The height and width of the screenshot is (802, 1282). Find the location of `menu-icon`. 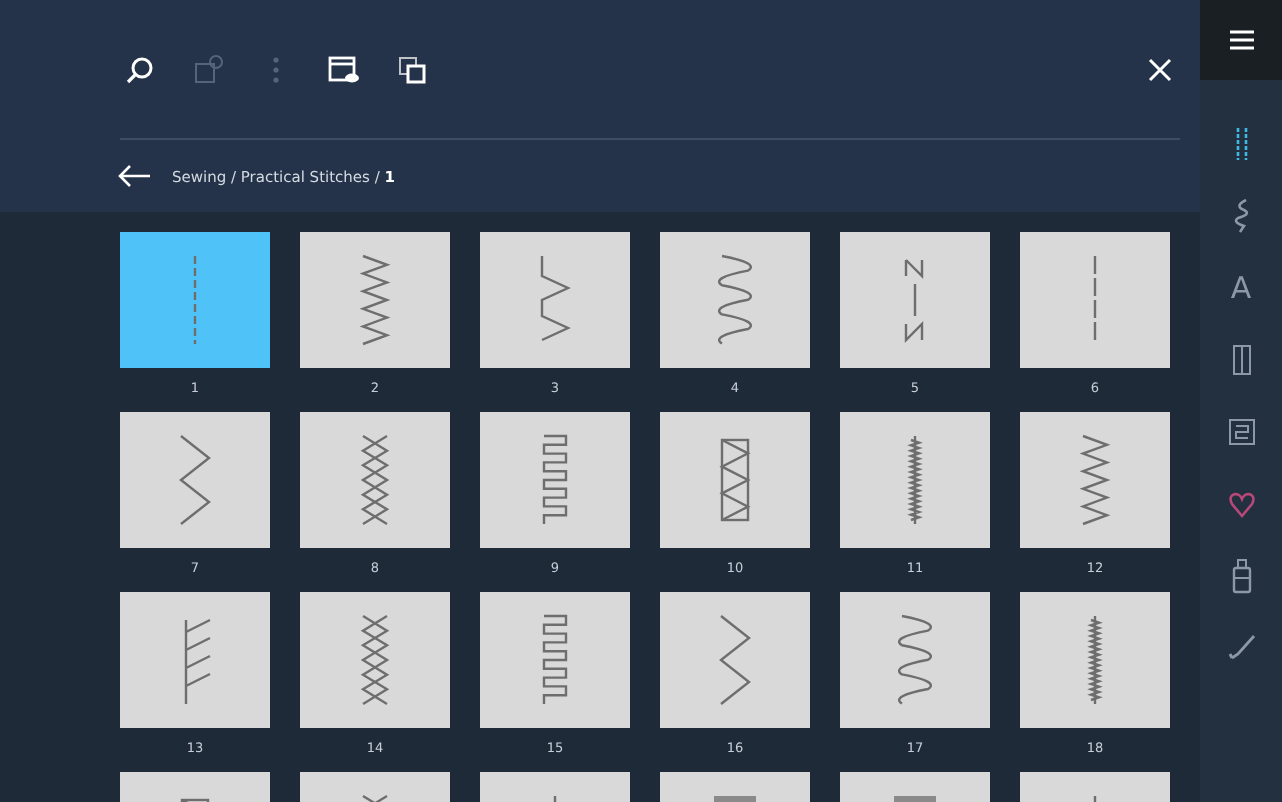

menu-icon is located at coordinates (1241, 40).